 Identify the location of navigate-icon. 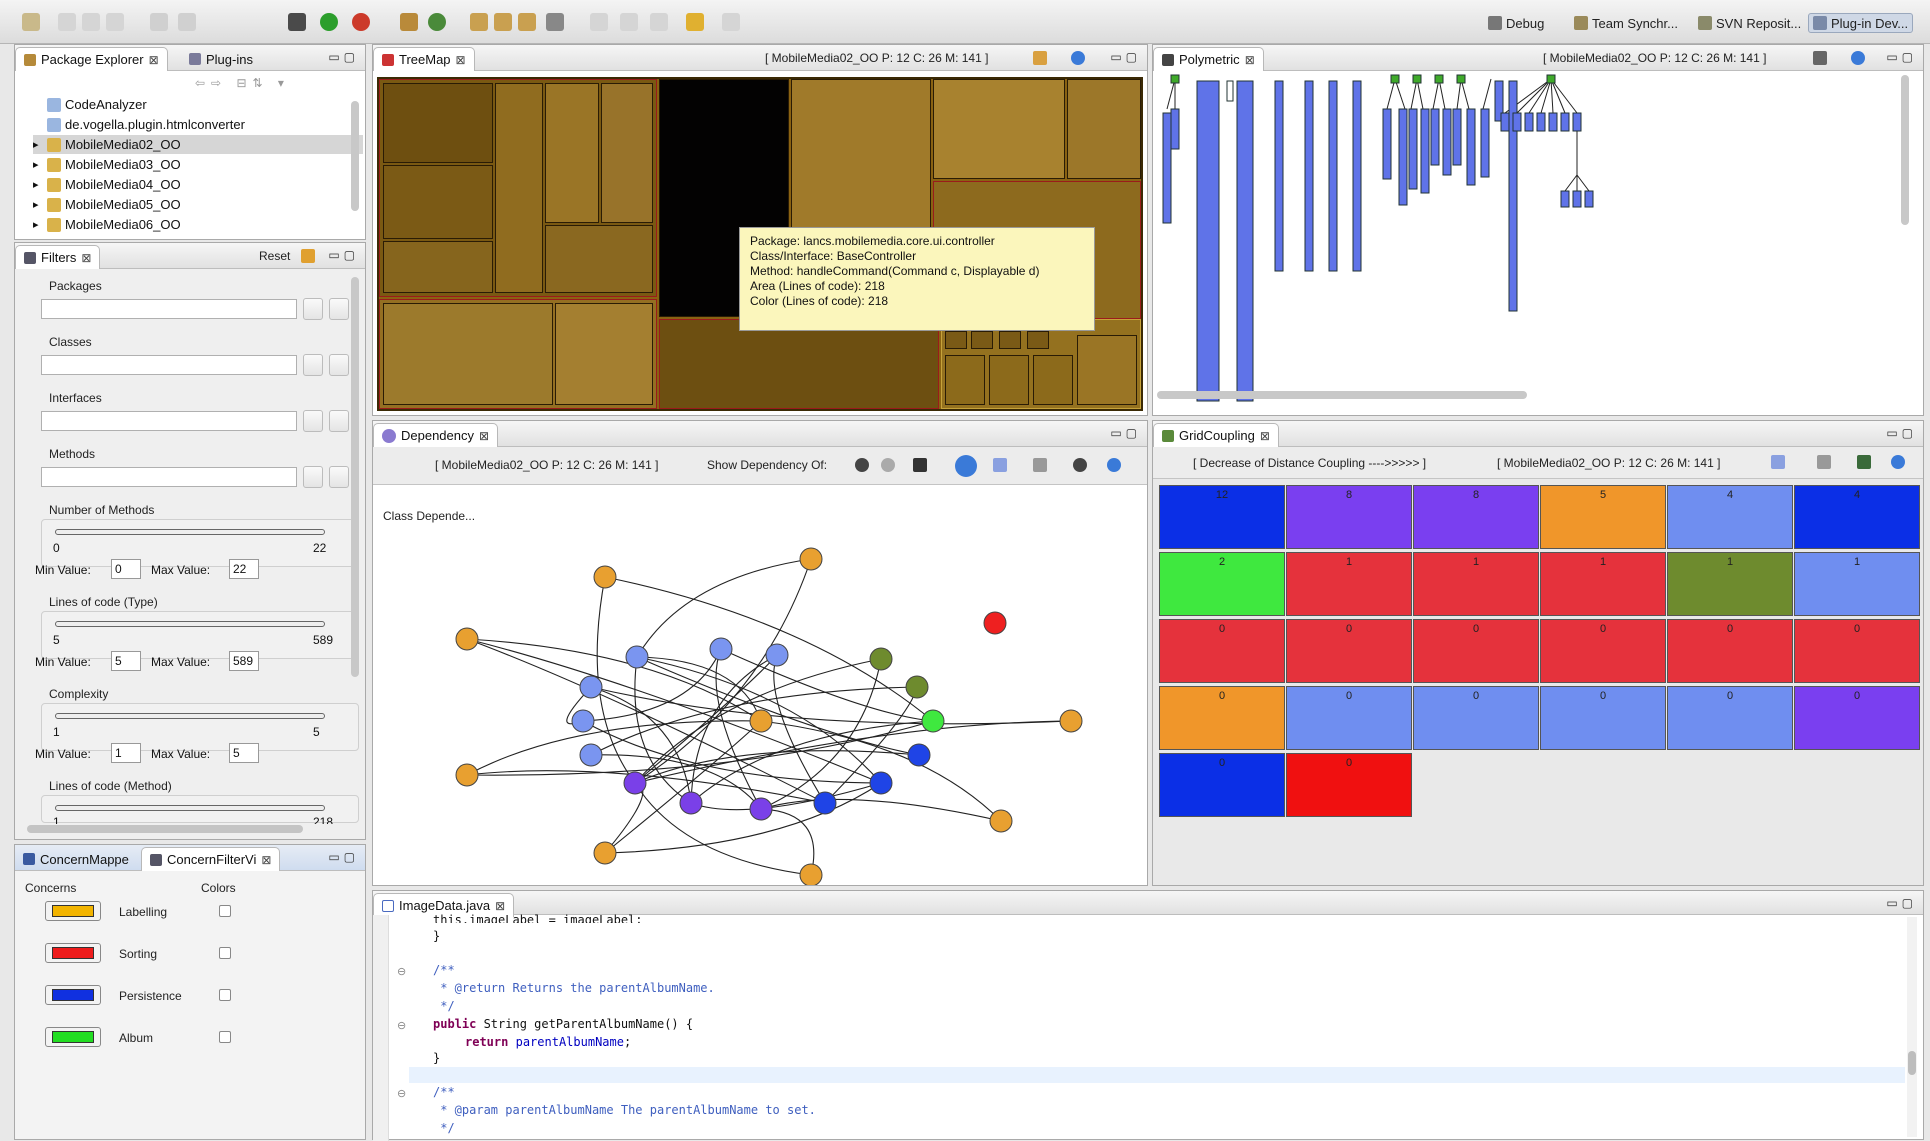
(1778, 462).